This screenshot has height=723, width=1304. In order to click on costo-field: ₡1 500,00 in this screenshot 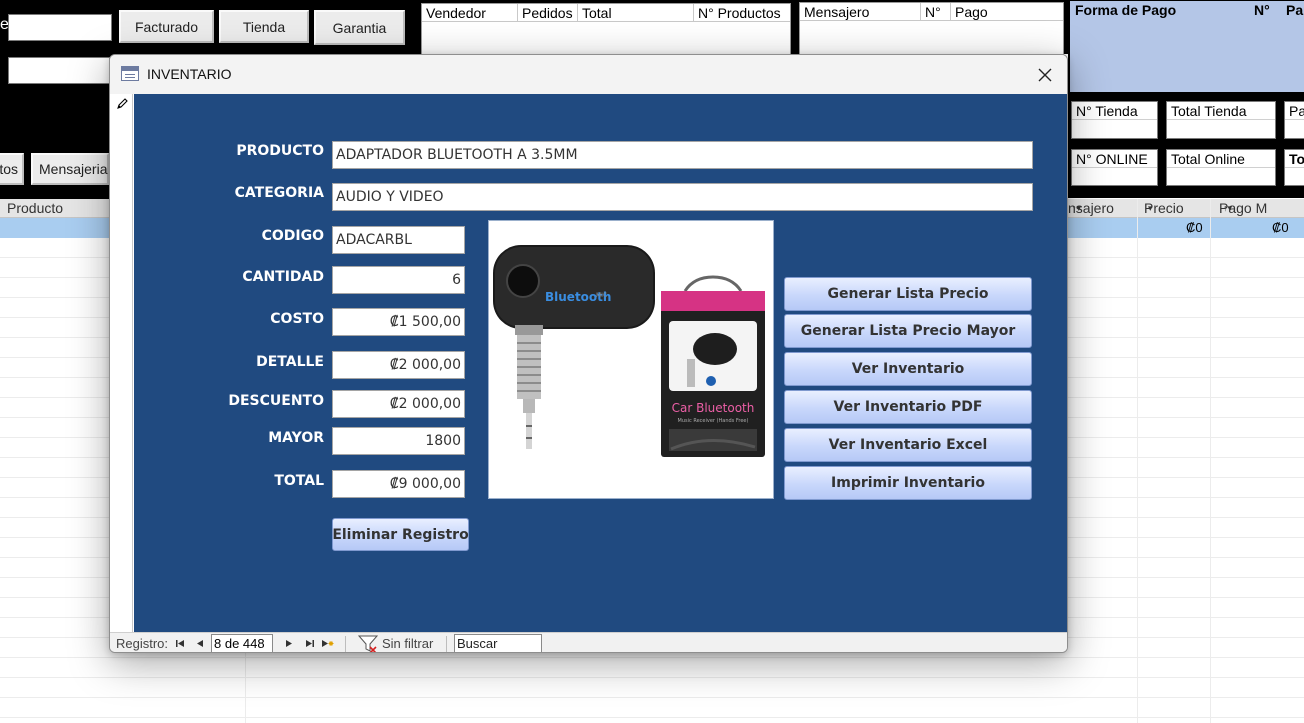, I will do `click(398, 322)`.